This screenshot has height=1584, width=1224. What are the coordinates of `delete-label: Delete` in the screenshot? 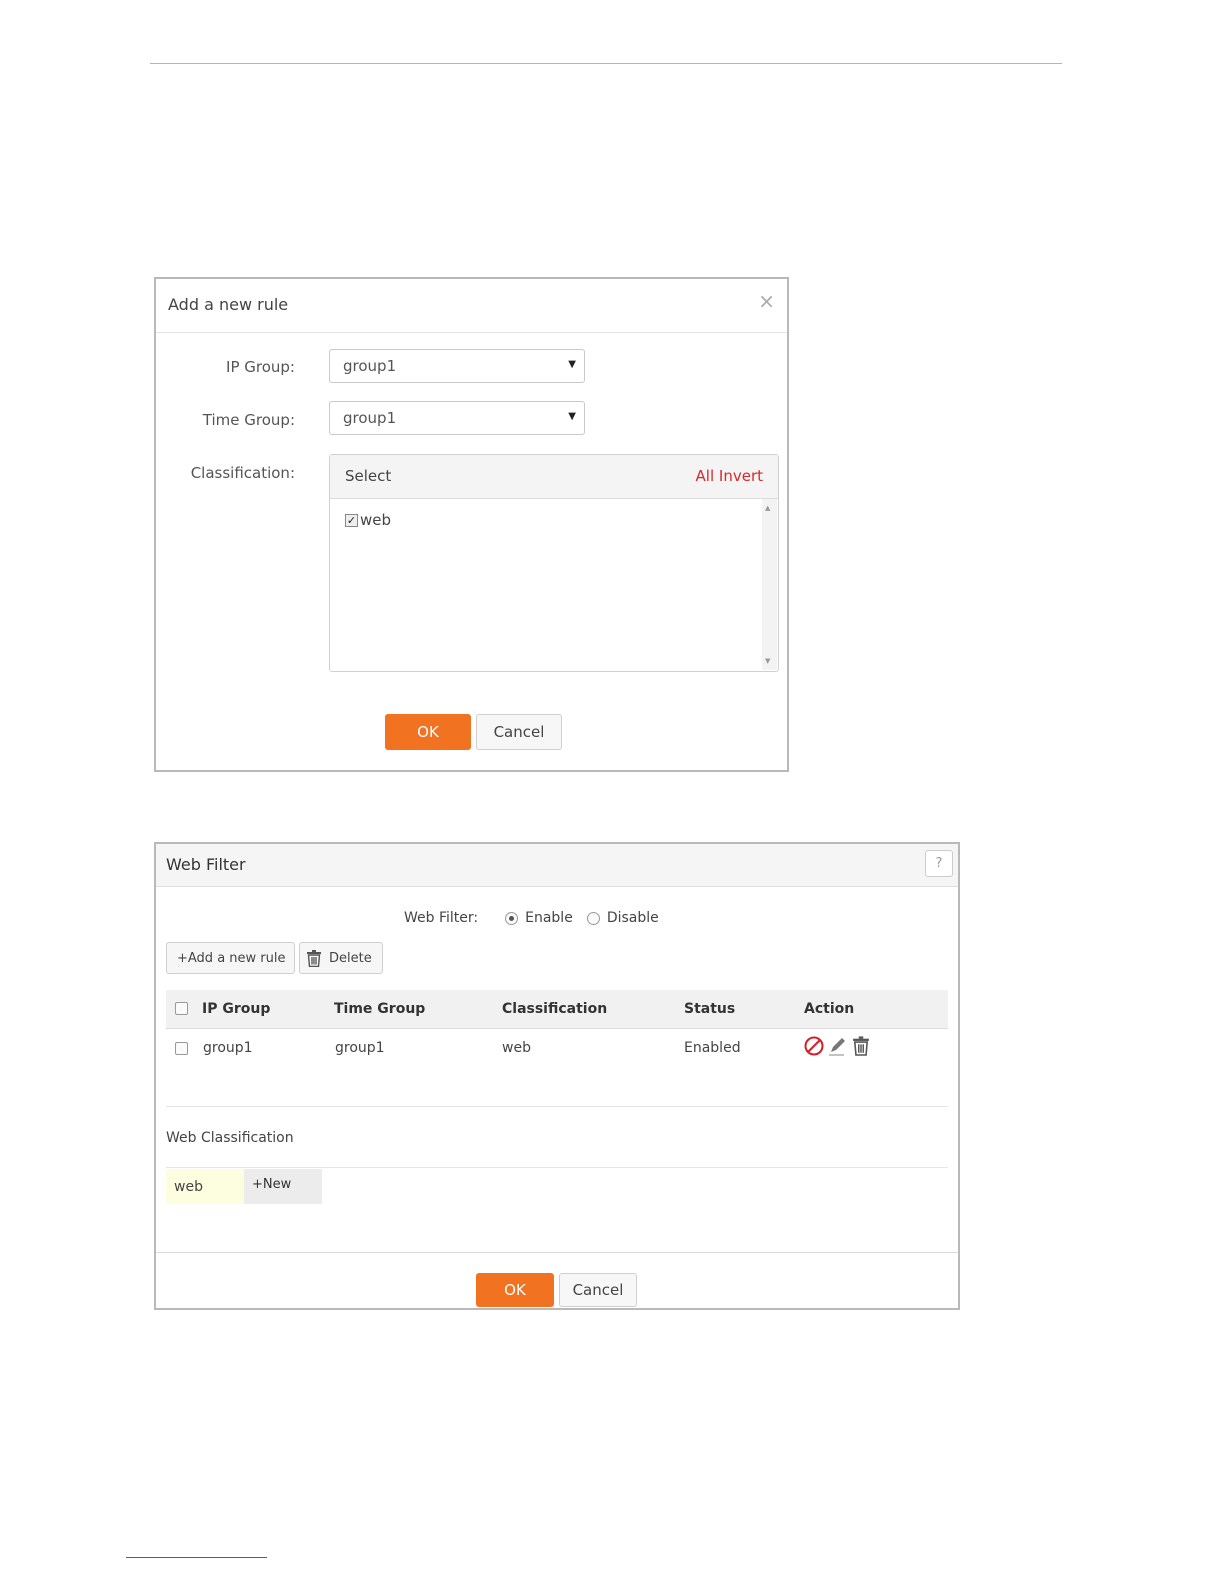 It's located at (350, 958).